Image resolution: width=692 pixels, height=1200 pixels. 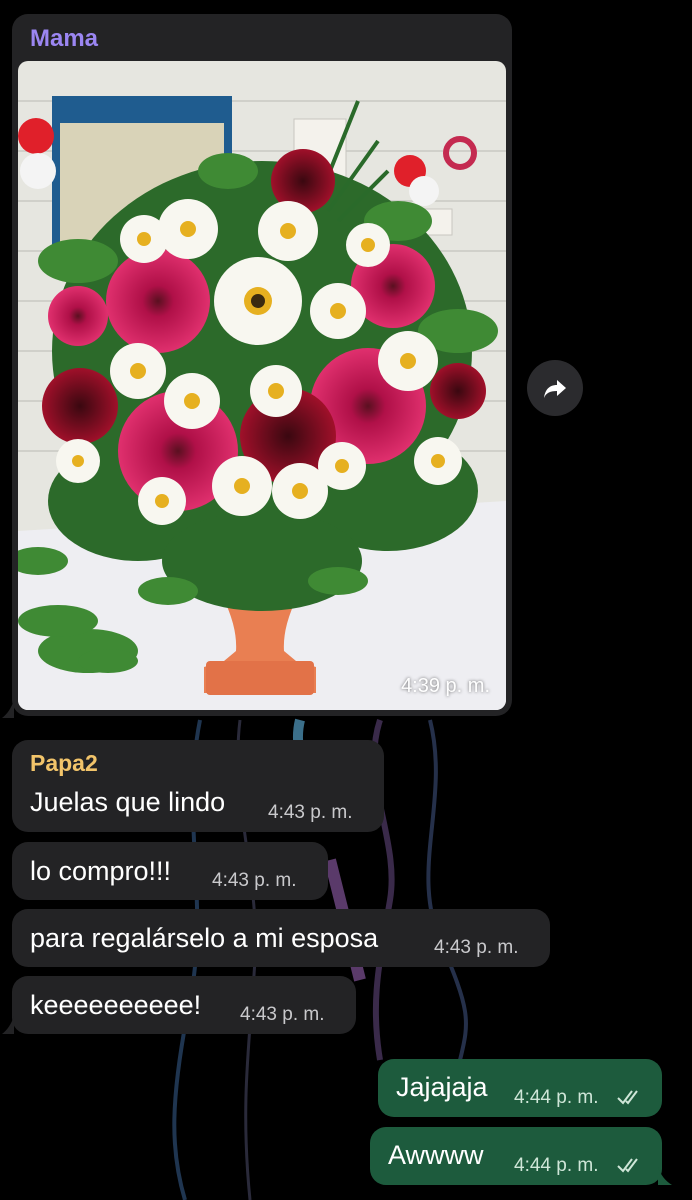 I want to click on message-text: Jajajaja, so click(x=442, y=1087).